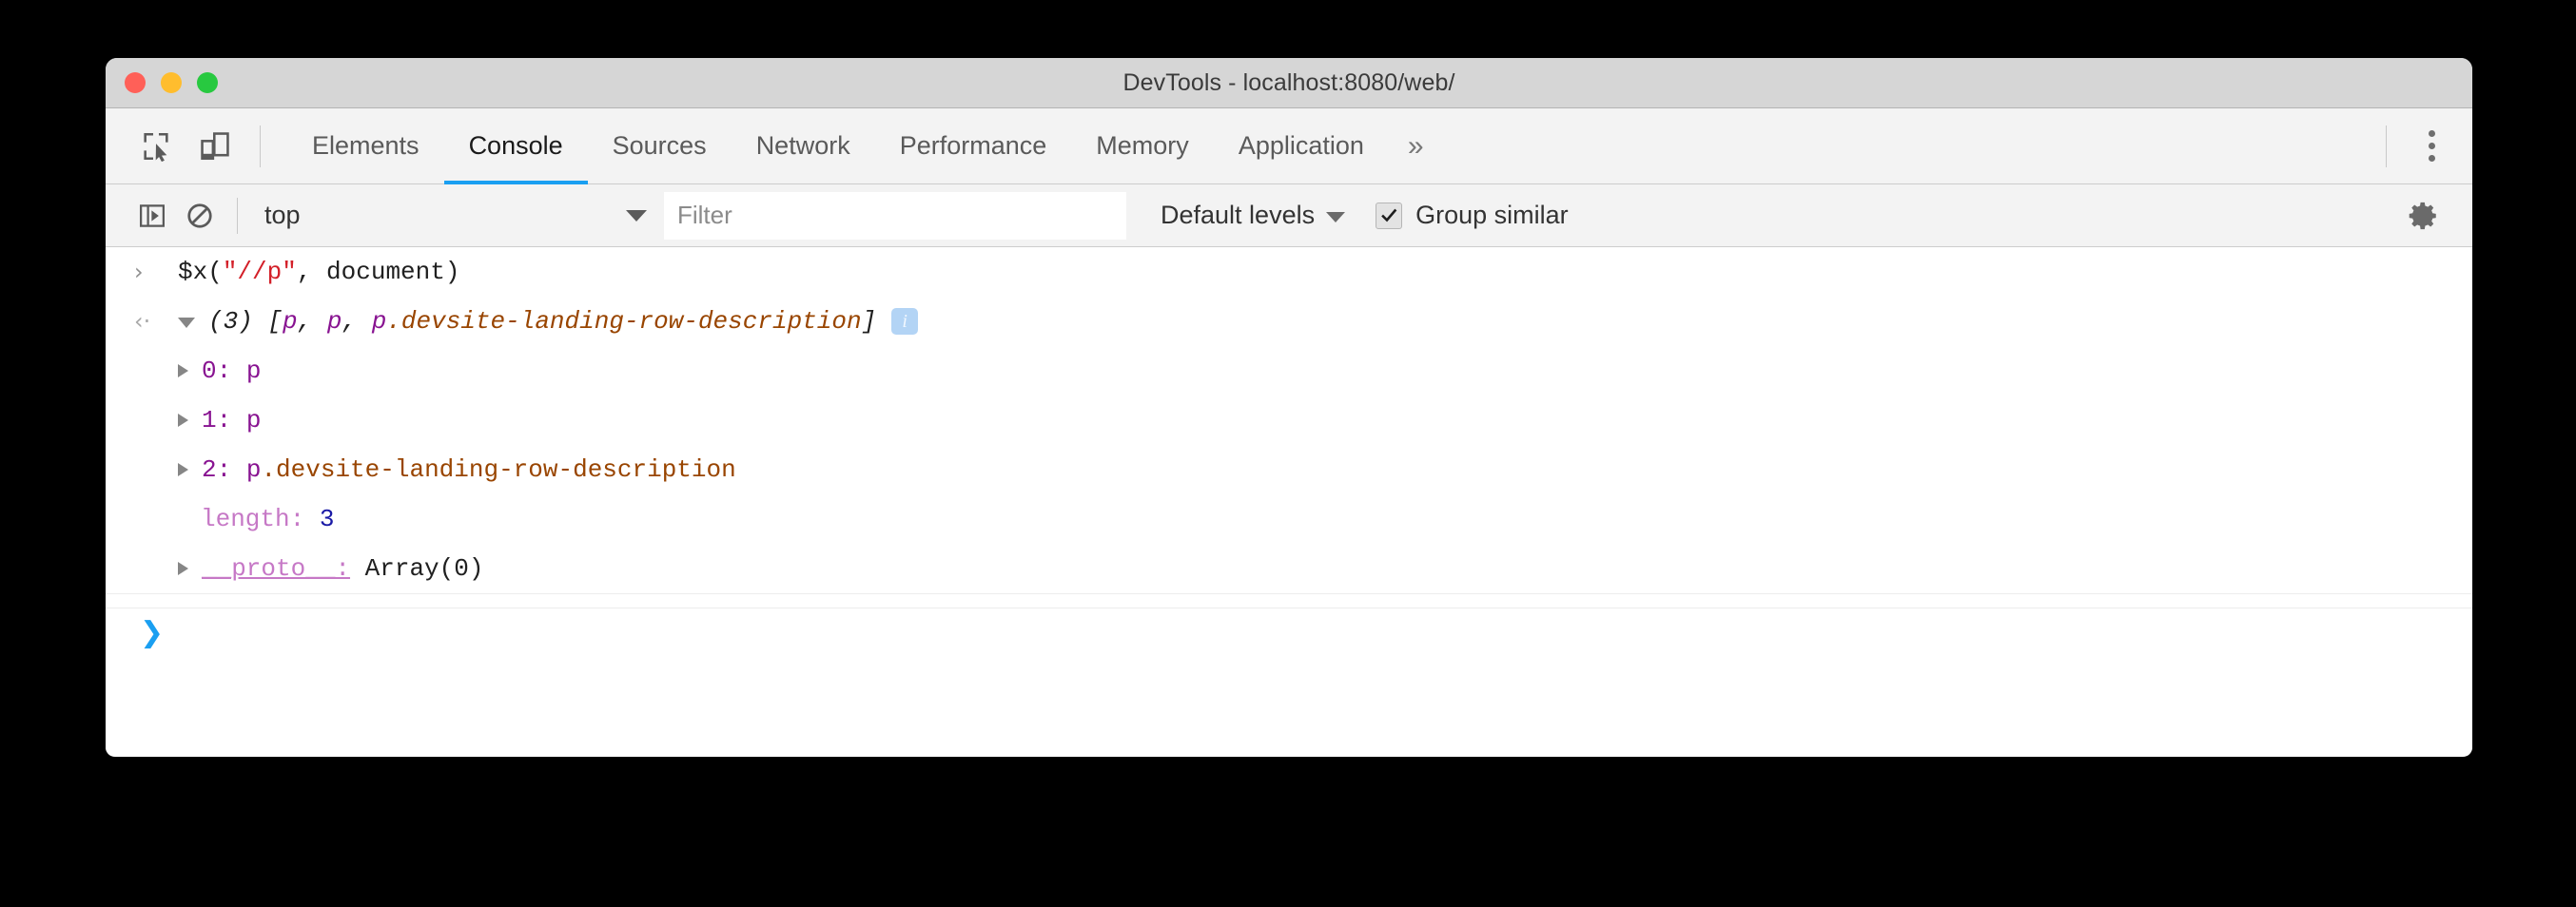 This screenshot has height=907, width=2576. I want to click on console-input-expression: $x("//p", document), so click(318, 272).